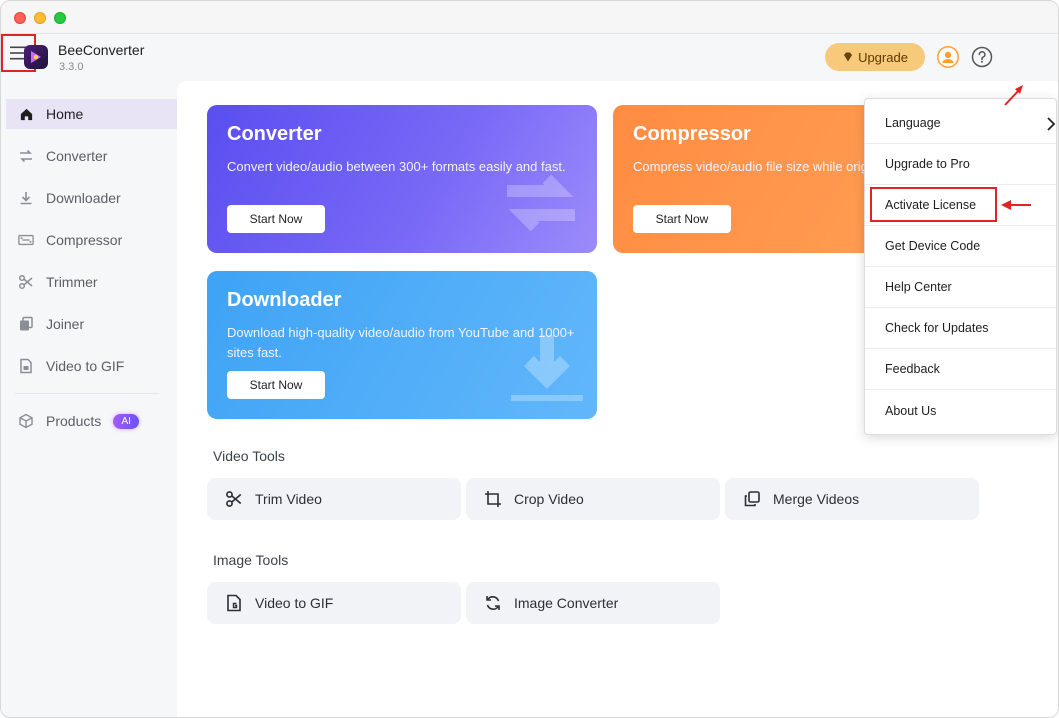  Describe the element at coordinates (294, 603) in the screenshot. I see `tool-label: Video to GIF` at that location.